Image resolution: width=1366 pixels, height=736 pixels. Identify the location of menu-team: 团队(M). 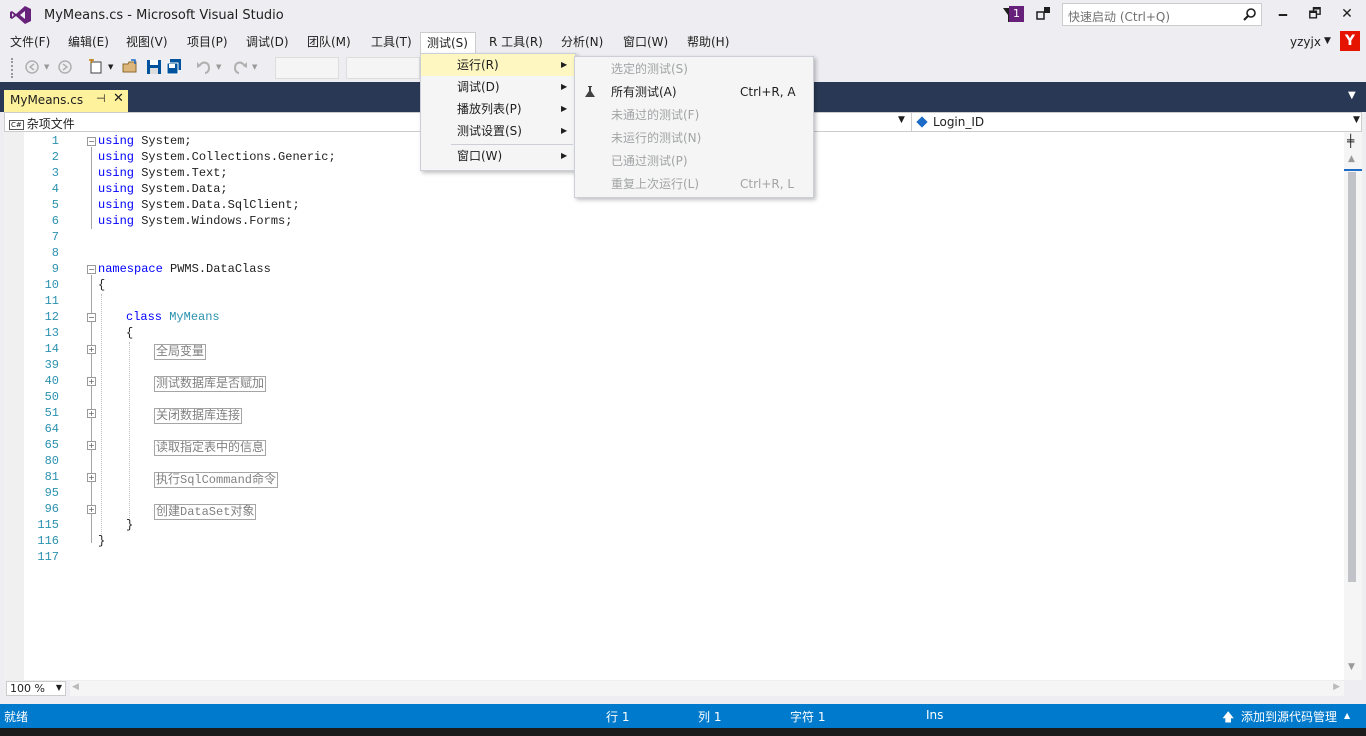
(329, 43).